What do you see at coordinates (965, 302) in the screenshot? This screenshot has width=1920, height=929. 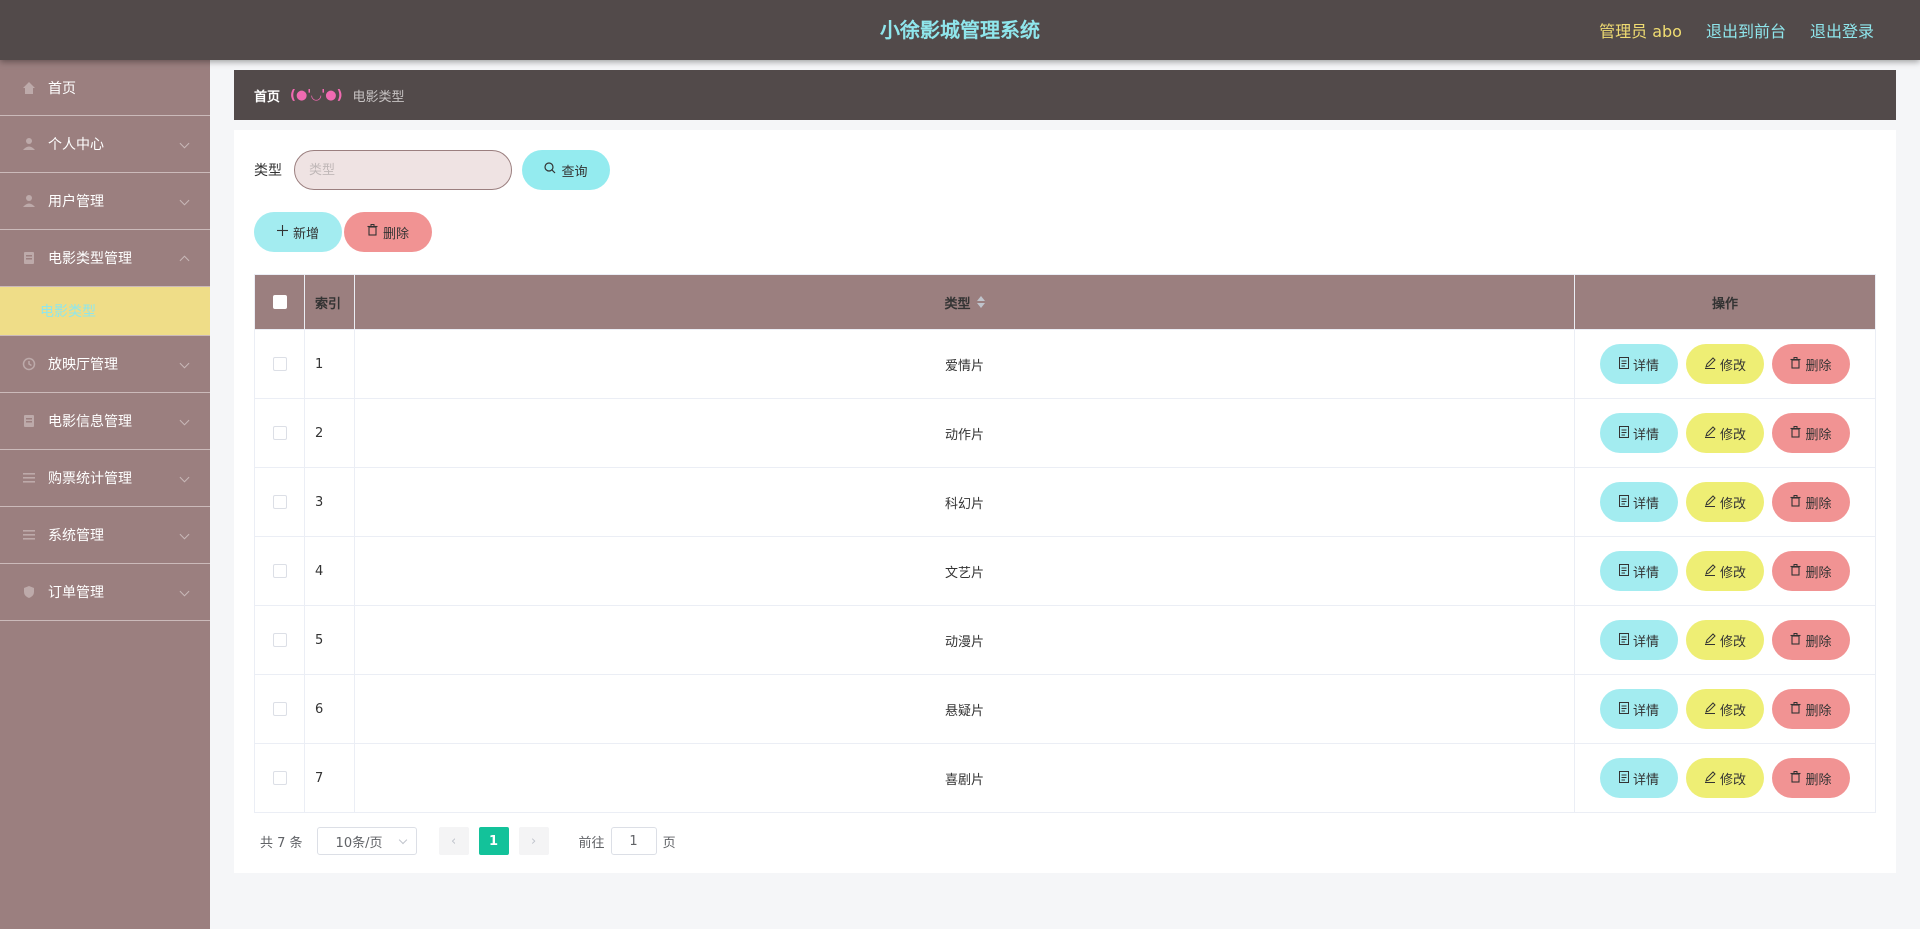 I see `header-type: 类型` at bounding box center [965, 302].